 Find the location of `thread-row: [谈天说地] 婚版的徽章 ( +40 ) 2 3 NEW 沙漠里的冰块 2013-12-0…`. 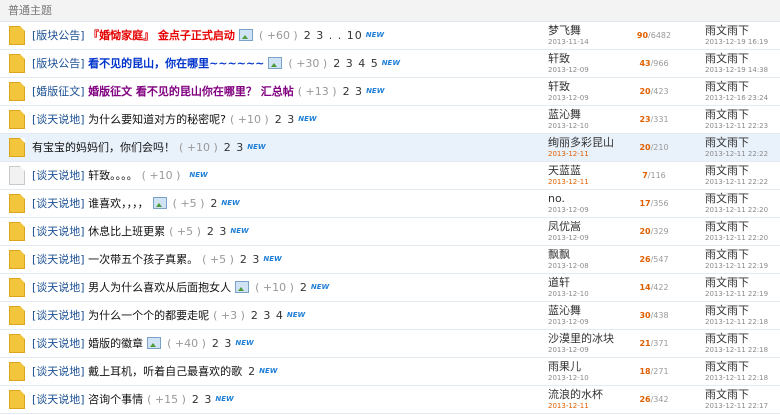

thread-row: [谈天说地] 婚版的徽章 ( +40 ) 2 3 NEW 沙漠里的冰块 2013-12-0… is located at coordinates (390, 344).